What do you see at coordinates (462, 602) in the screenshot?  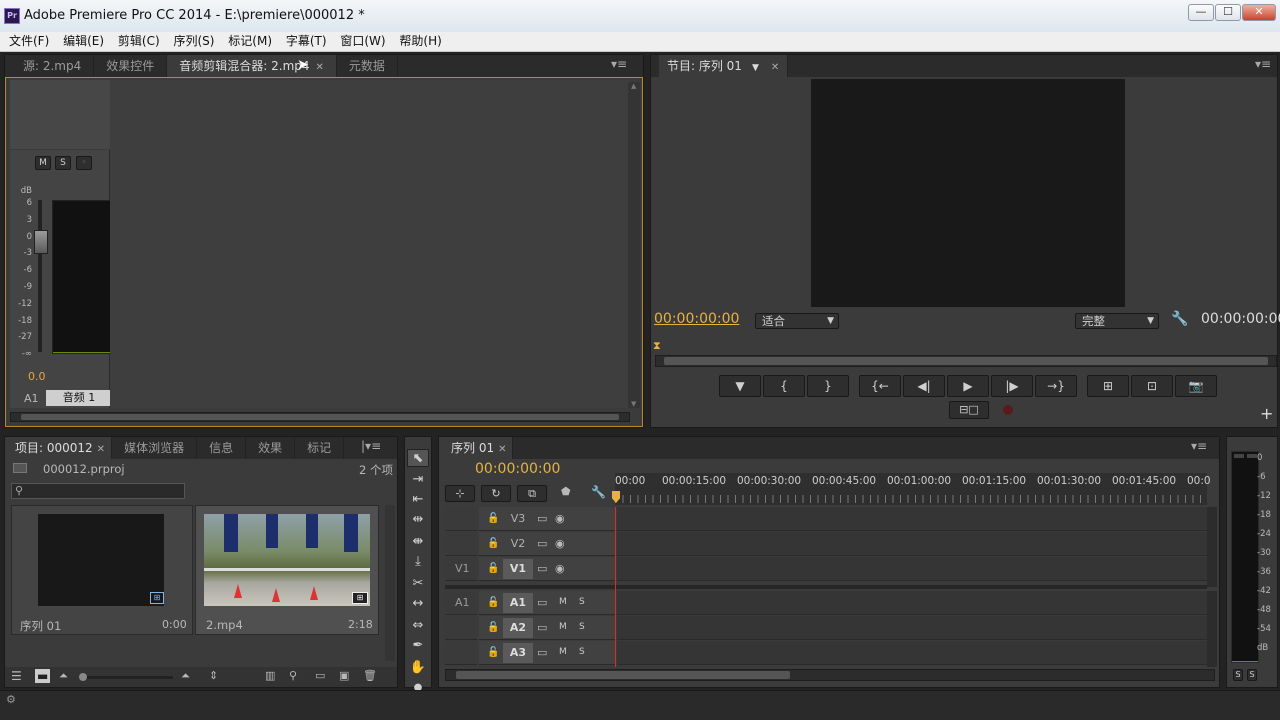 I see `source-patch-label: A1` at bounding box center [462, 602].